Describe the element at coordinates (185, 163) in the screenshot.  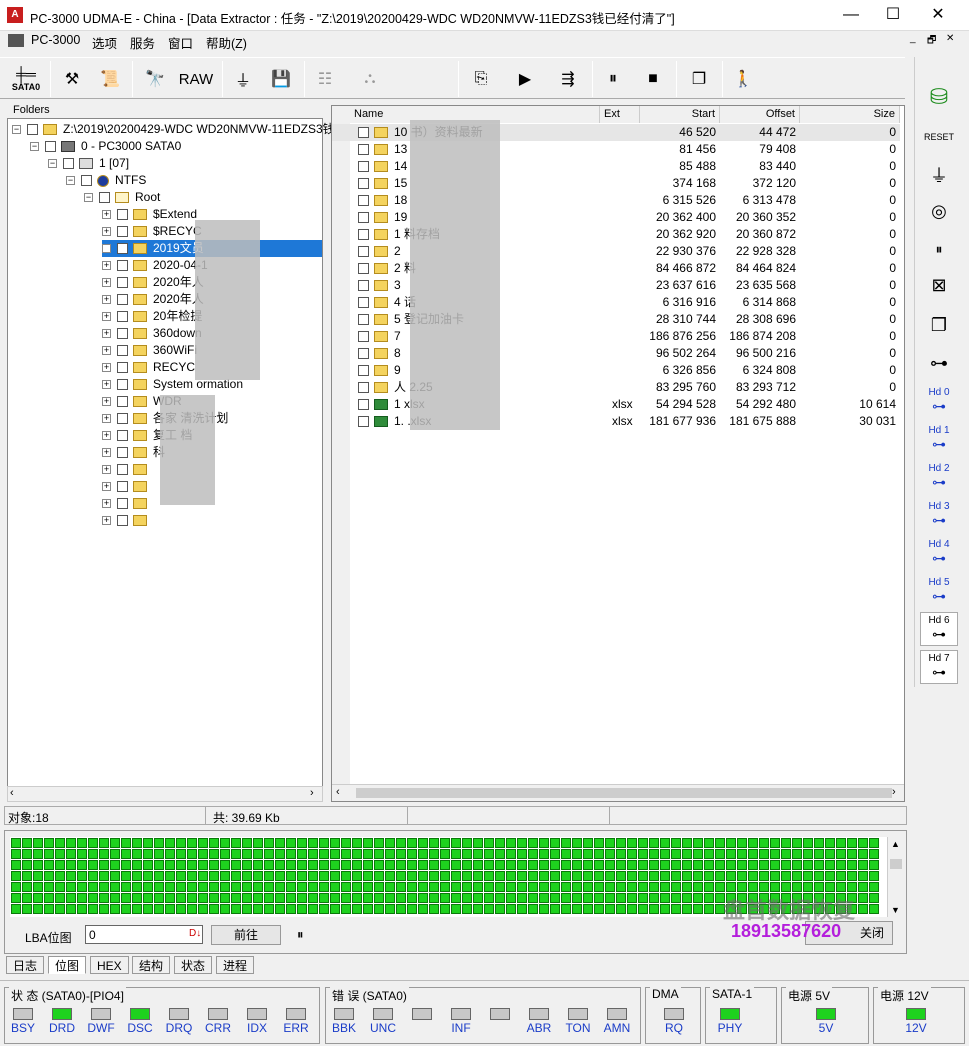
I see `tree-node: − 1 [07]` at that location.